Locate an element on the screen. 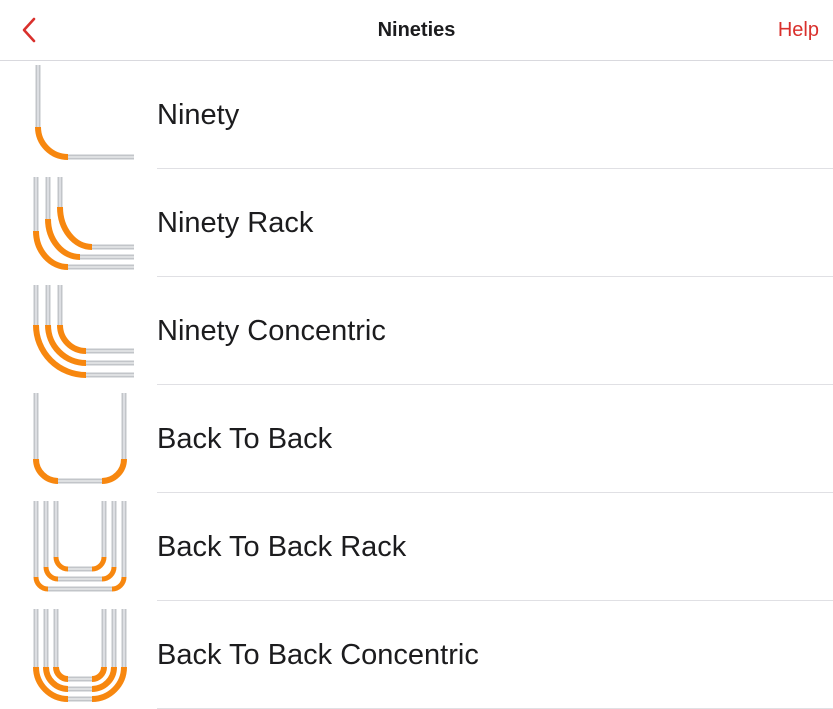  list-item-label: Back To Back Rack is located at coordinates (282, 547).